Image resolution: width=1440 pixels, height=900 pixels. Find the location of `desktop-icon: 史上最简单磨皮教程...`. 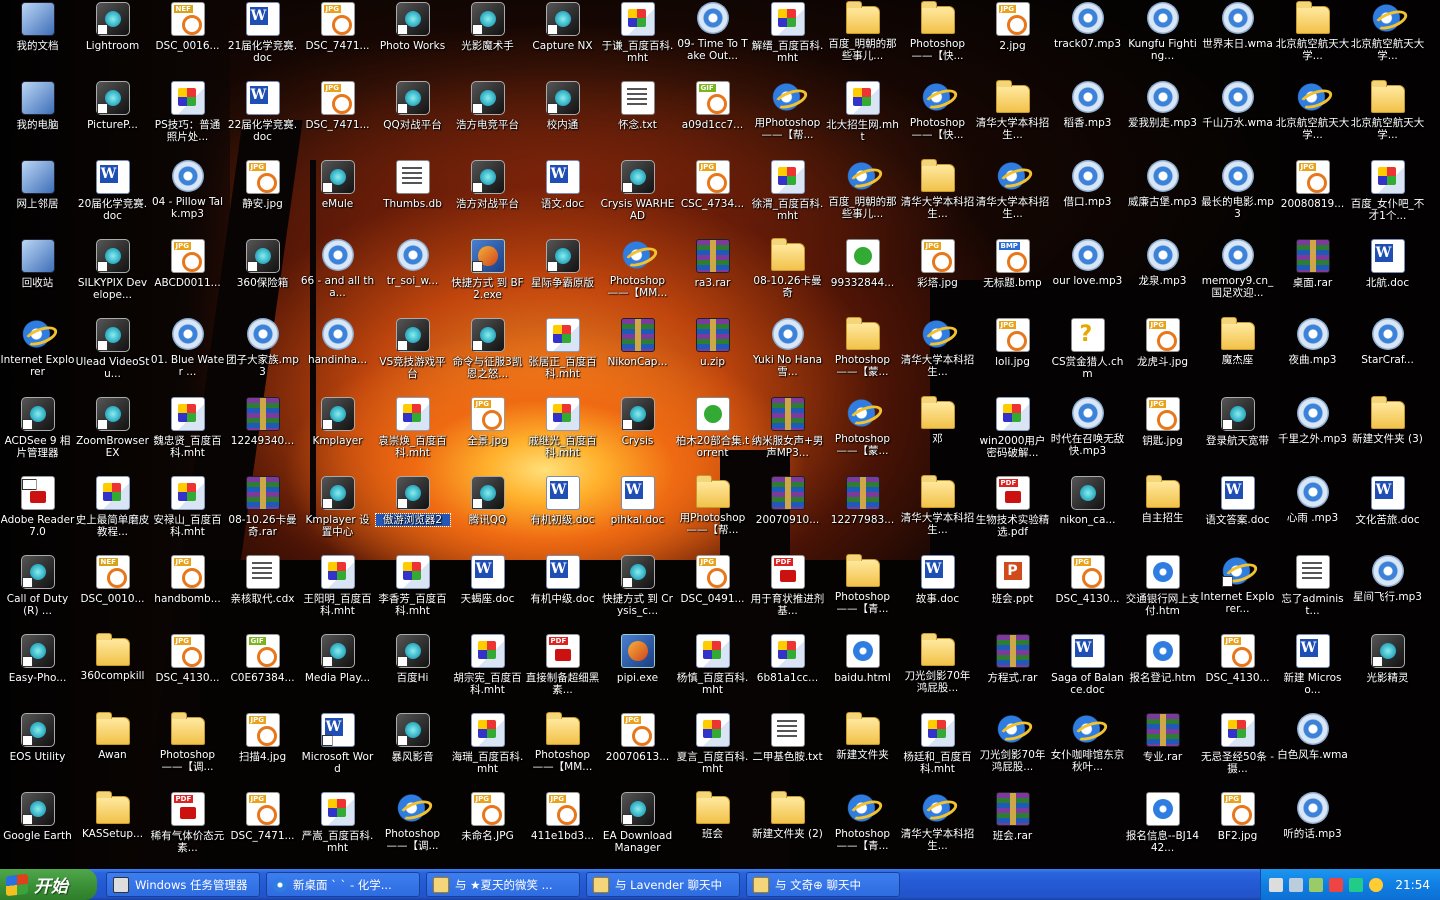

desktop-icon: 史上最简单磨皮教程... is located at coordinates (112, 513).